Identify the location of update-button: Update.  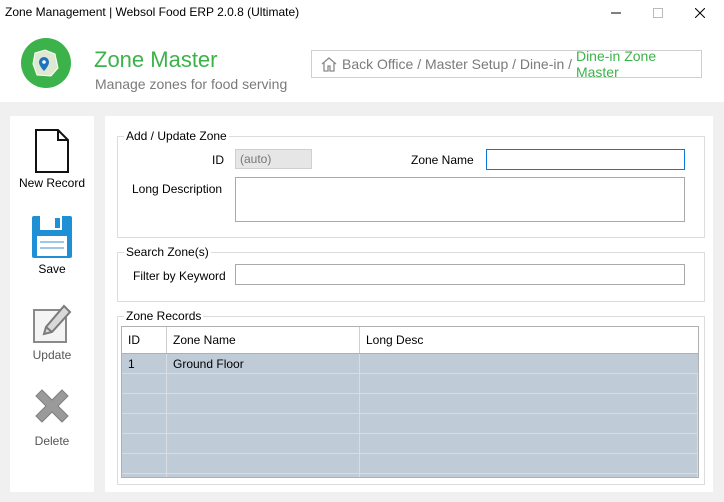
(52, 331).